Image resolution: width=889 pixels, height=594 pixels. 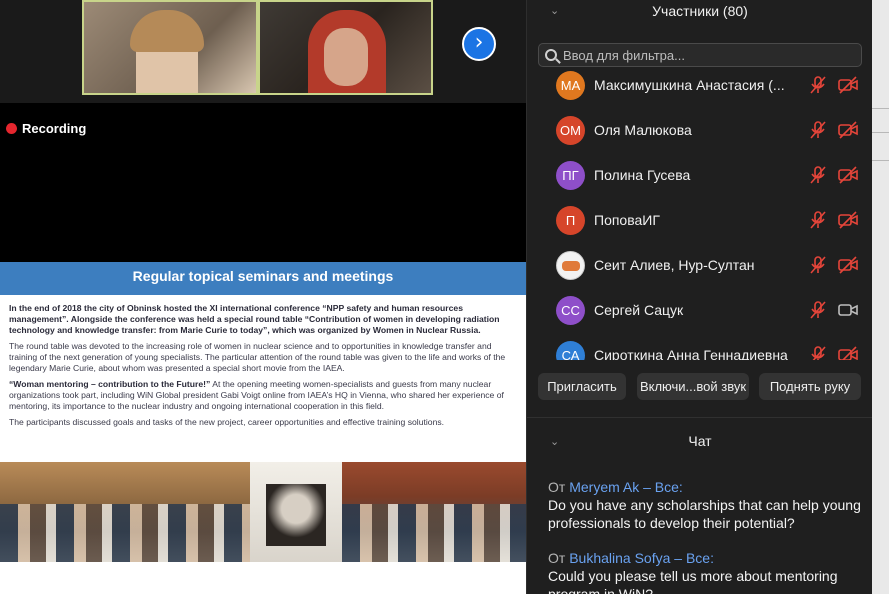 I want to click on background-window, so click(x=880, y=297).